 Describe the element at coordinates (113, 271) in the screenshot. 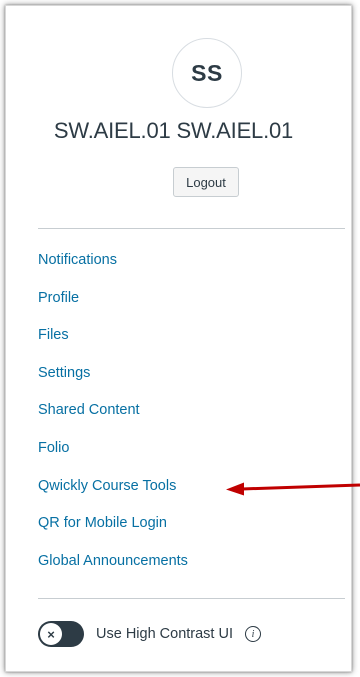

I see `nav-item-notifications: Notifications` at that location.